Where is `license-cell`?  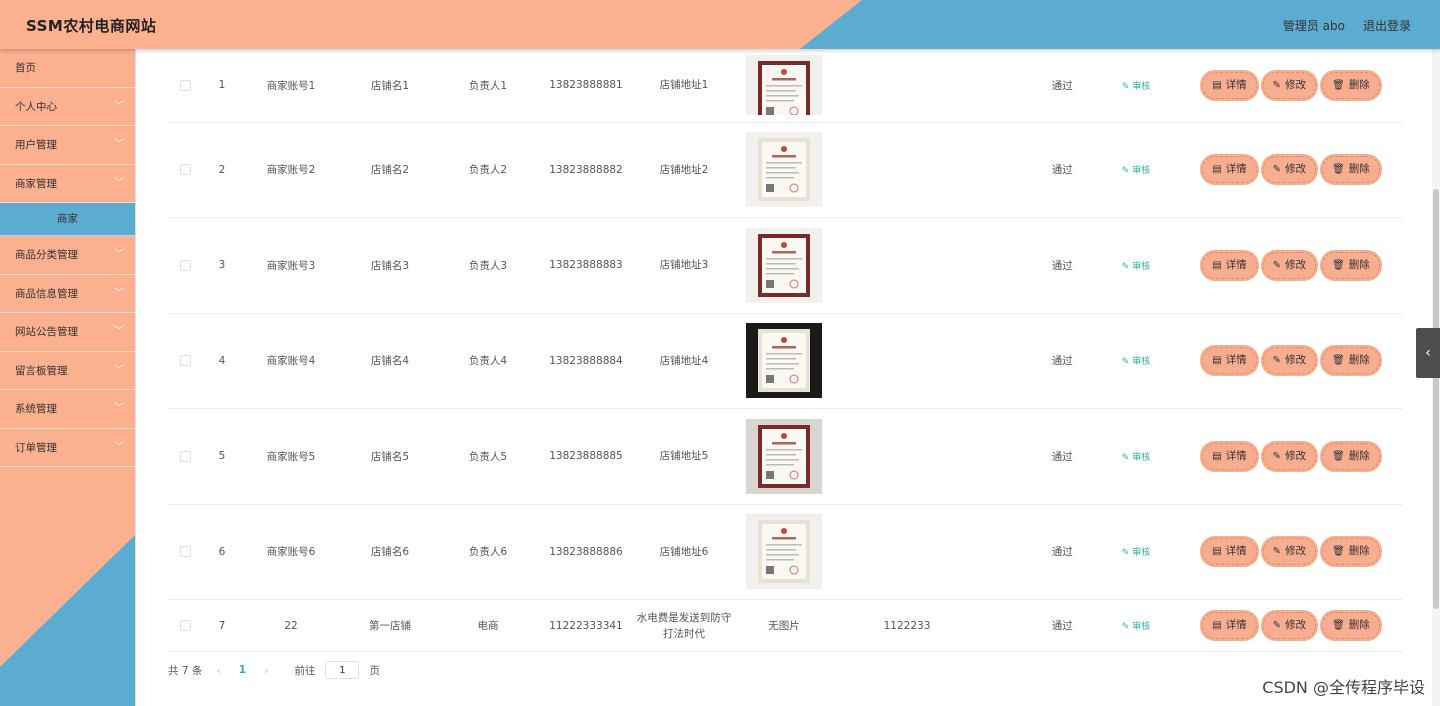 license-cell is located at coordinates (784, 552).